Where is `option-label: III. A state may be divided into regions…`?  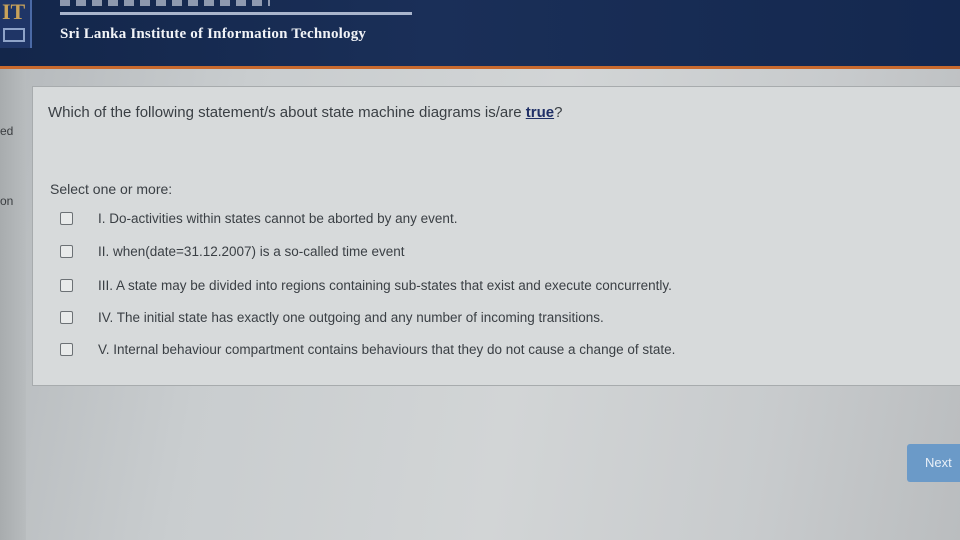
option-label: III. A state may be divided into regions… is located at coordinates (385, 285).